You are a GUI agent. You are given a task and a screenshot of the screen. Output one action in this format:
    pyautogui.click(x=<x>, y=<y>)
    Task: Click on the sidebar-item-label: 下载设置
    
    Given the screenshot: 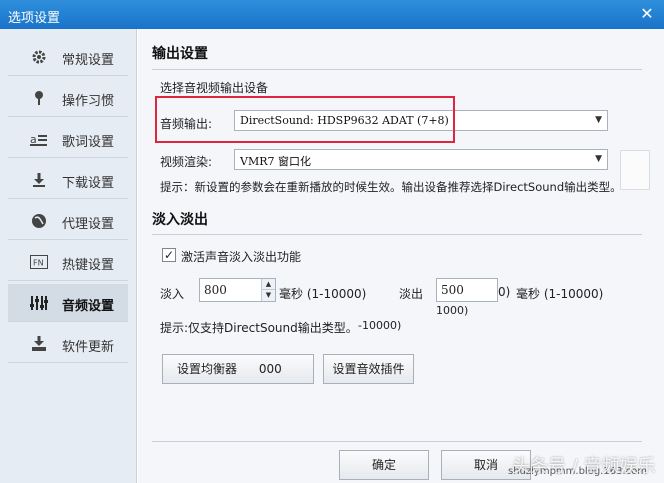 What is the action you would take?
    pyautogui.click(x=88, y=183)
    